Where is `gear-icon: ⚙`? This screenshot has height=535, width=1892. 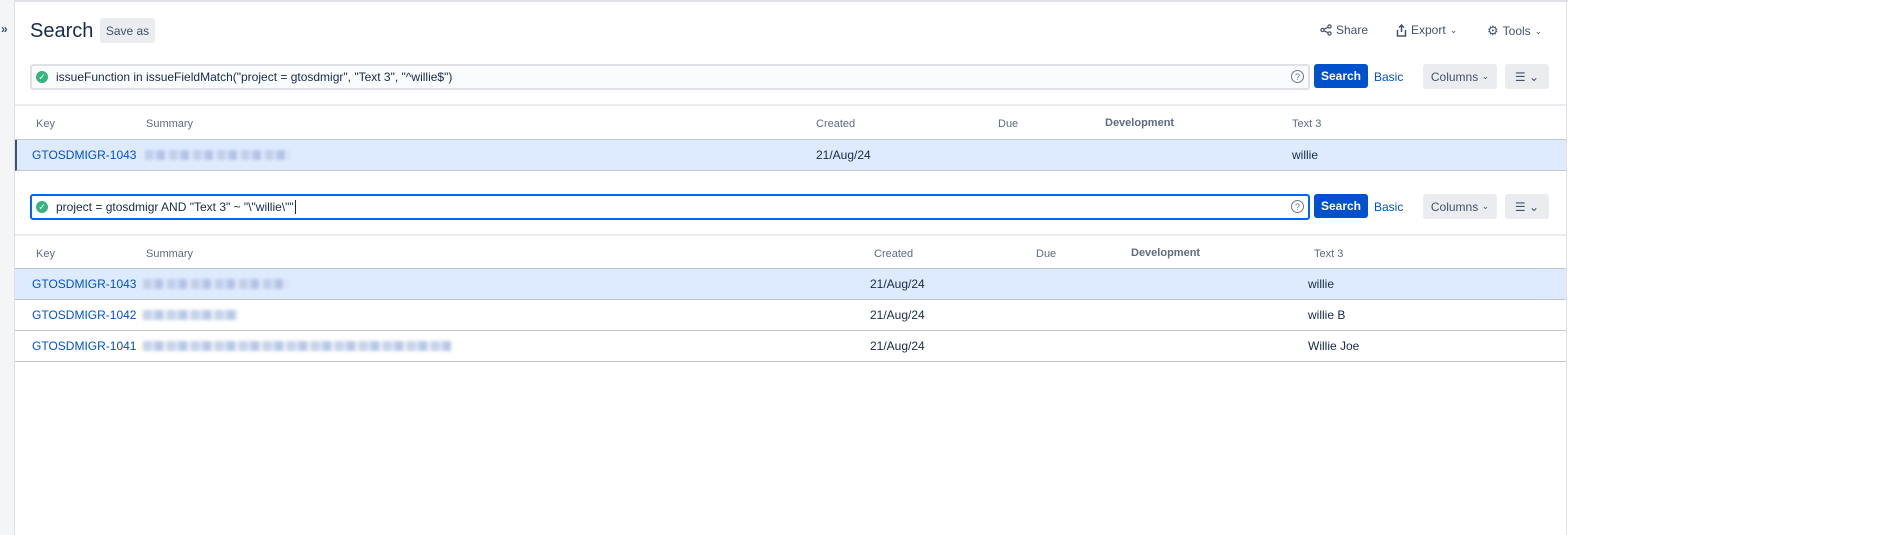
gear-icon: ⚙ is located at coordinates (1493, 30).